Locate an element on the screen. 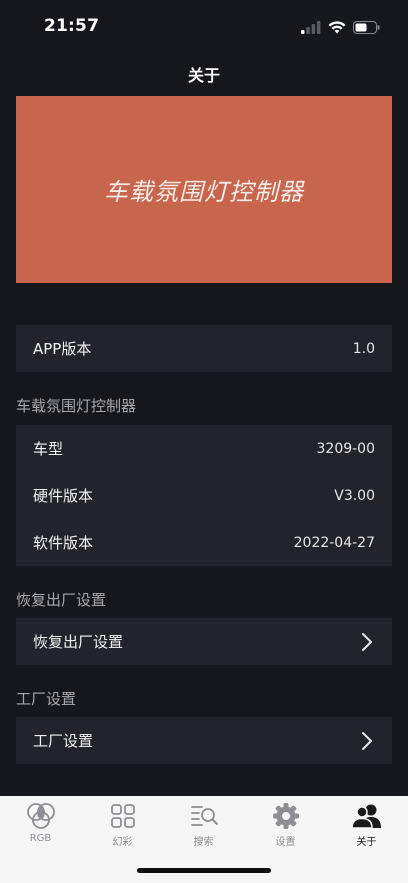 Image resolution: width=408 pixels, height=883 pixels. tab-about: 关于 is located at coordinates (366, 824).